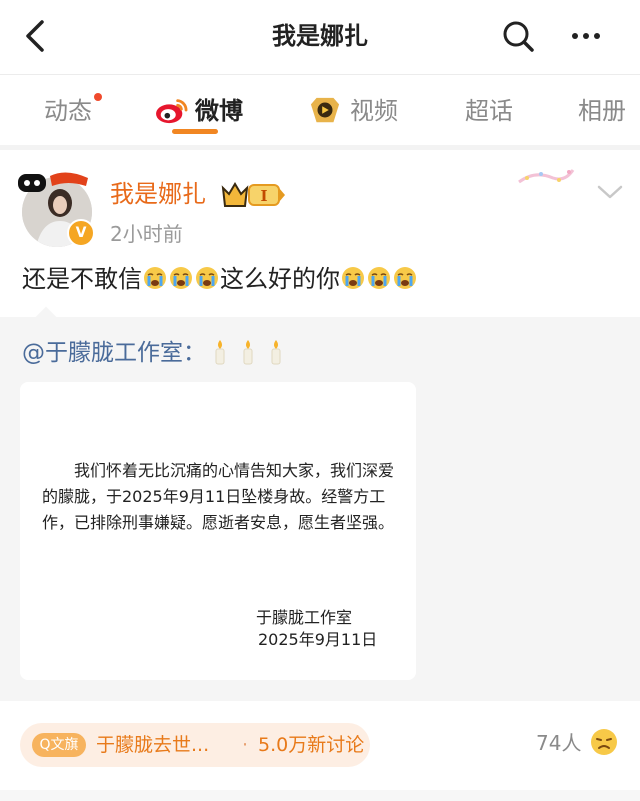  What do you see at coordinates (219, 111) in the screenshot?
I see `tab-label: 微博` at bounding box center [219, 111].